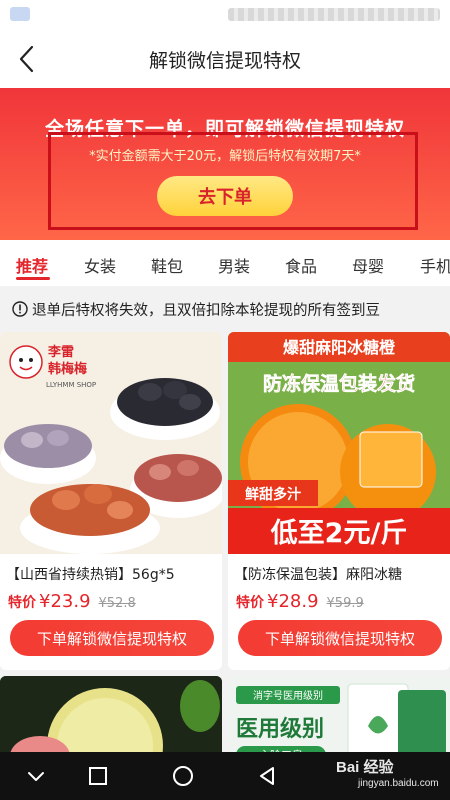 The height and width of the screenshot is (800, 450). Describe the element at coordinates (435, 265) in the screenshot. I see `tab-phones: 手机` at that location.